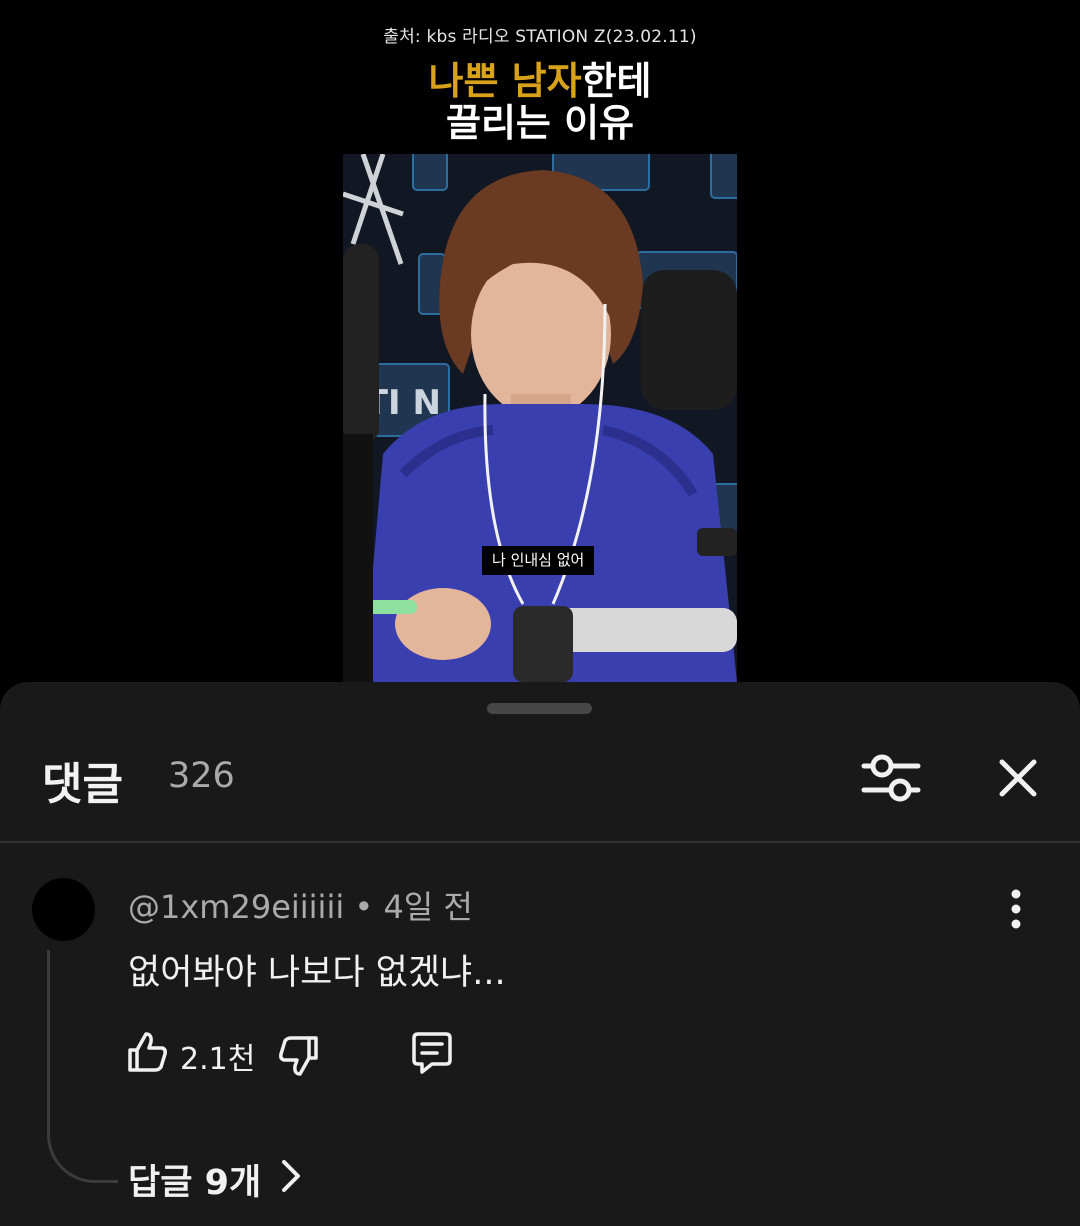 This screenshot has width=1080, height=1226. I want to click on video-title-highlight: 나쁜 남자, so click(505, 81).